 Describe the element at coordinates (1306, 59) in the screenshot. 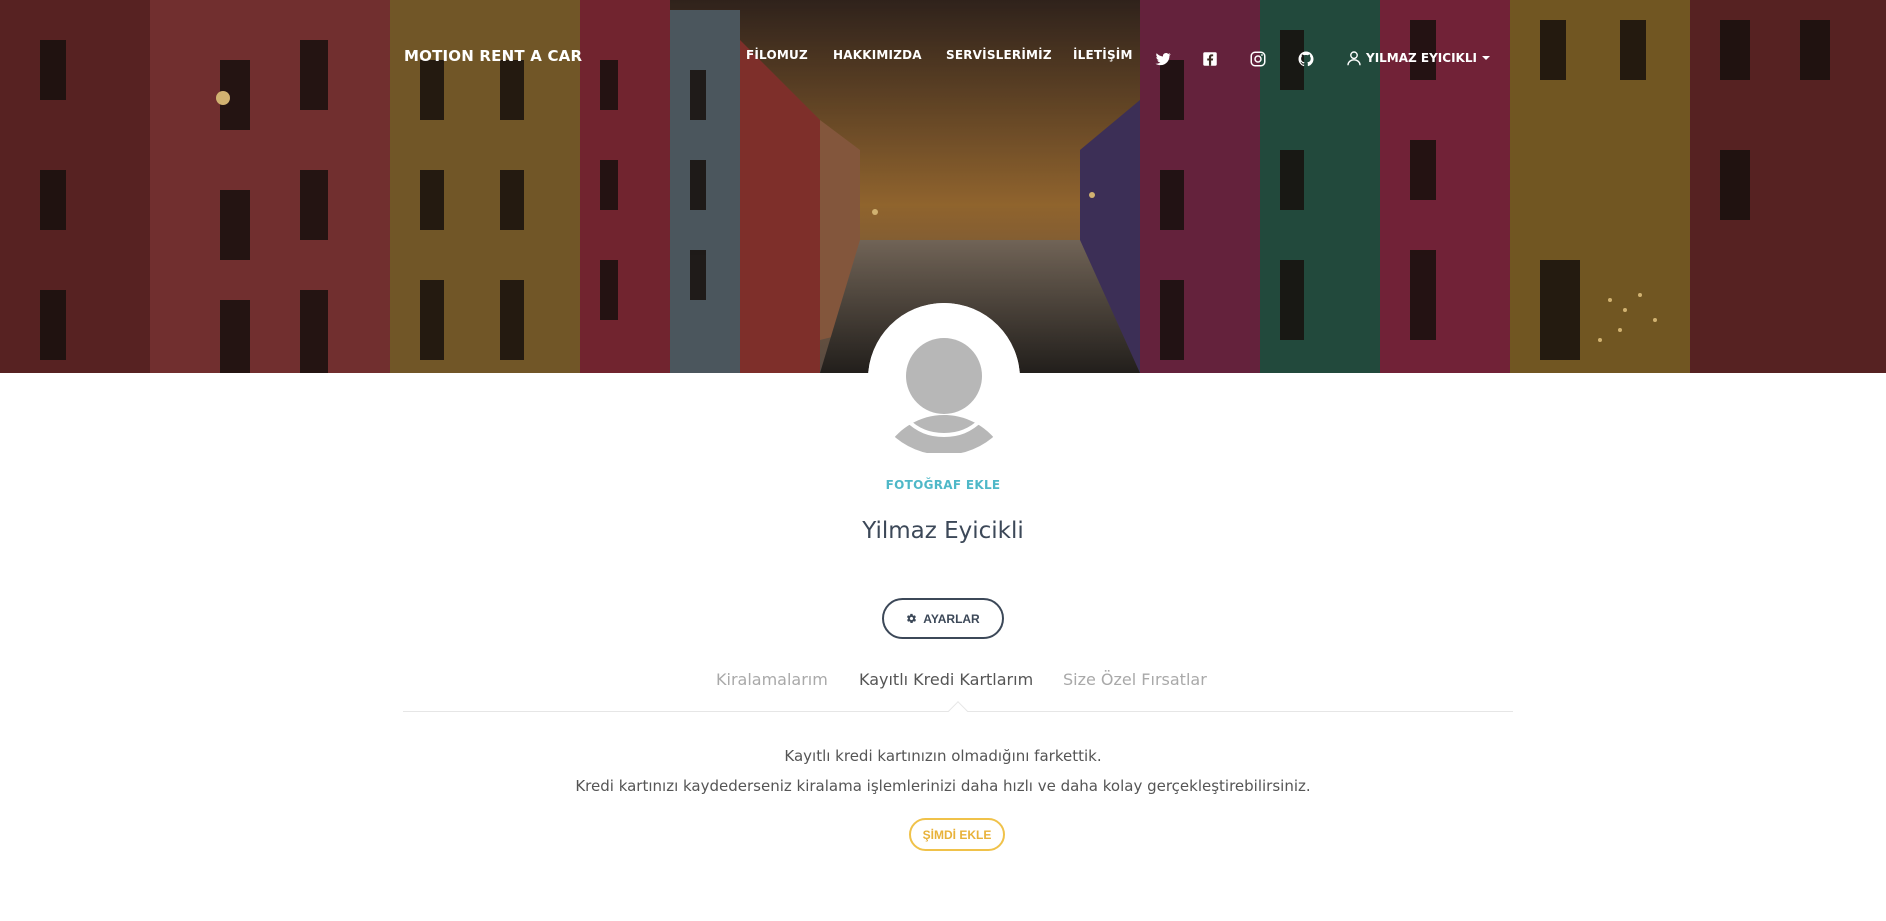

I see `github-icon` at that location.